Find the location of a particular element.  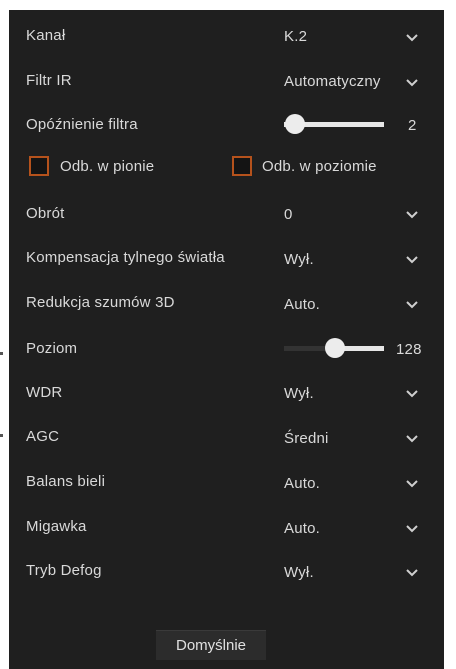

channel-select: K.2 is located at coordinates (295, 36).